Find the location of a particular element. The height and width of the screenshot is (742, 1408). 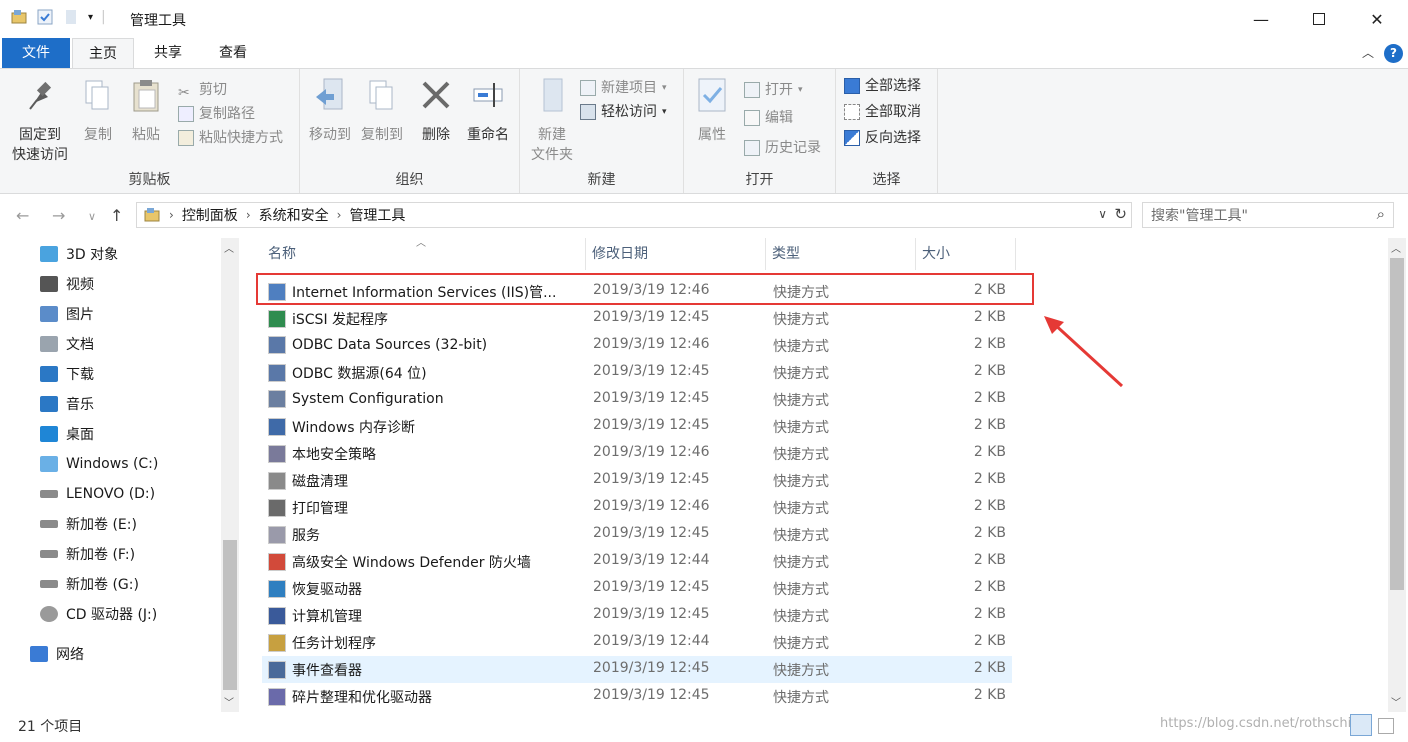

new-folder-button: 新建 文件夹 is located at coordinates (552, 121).